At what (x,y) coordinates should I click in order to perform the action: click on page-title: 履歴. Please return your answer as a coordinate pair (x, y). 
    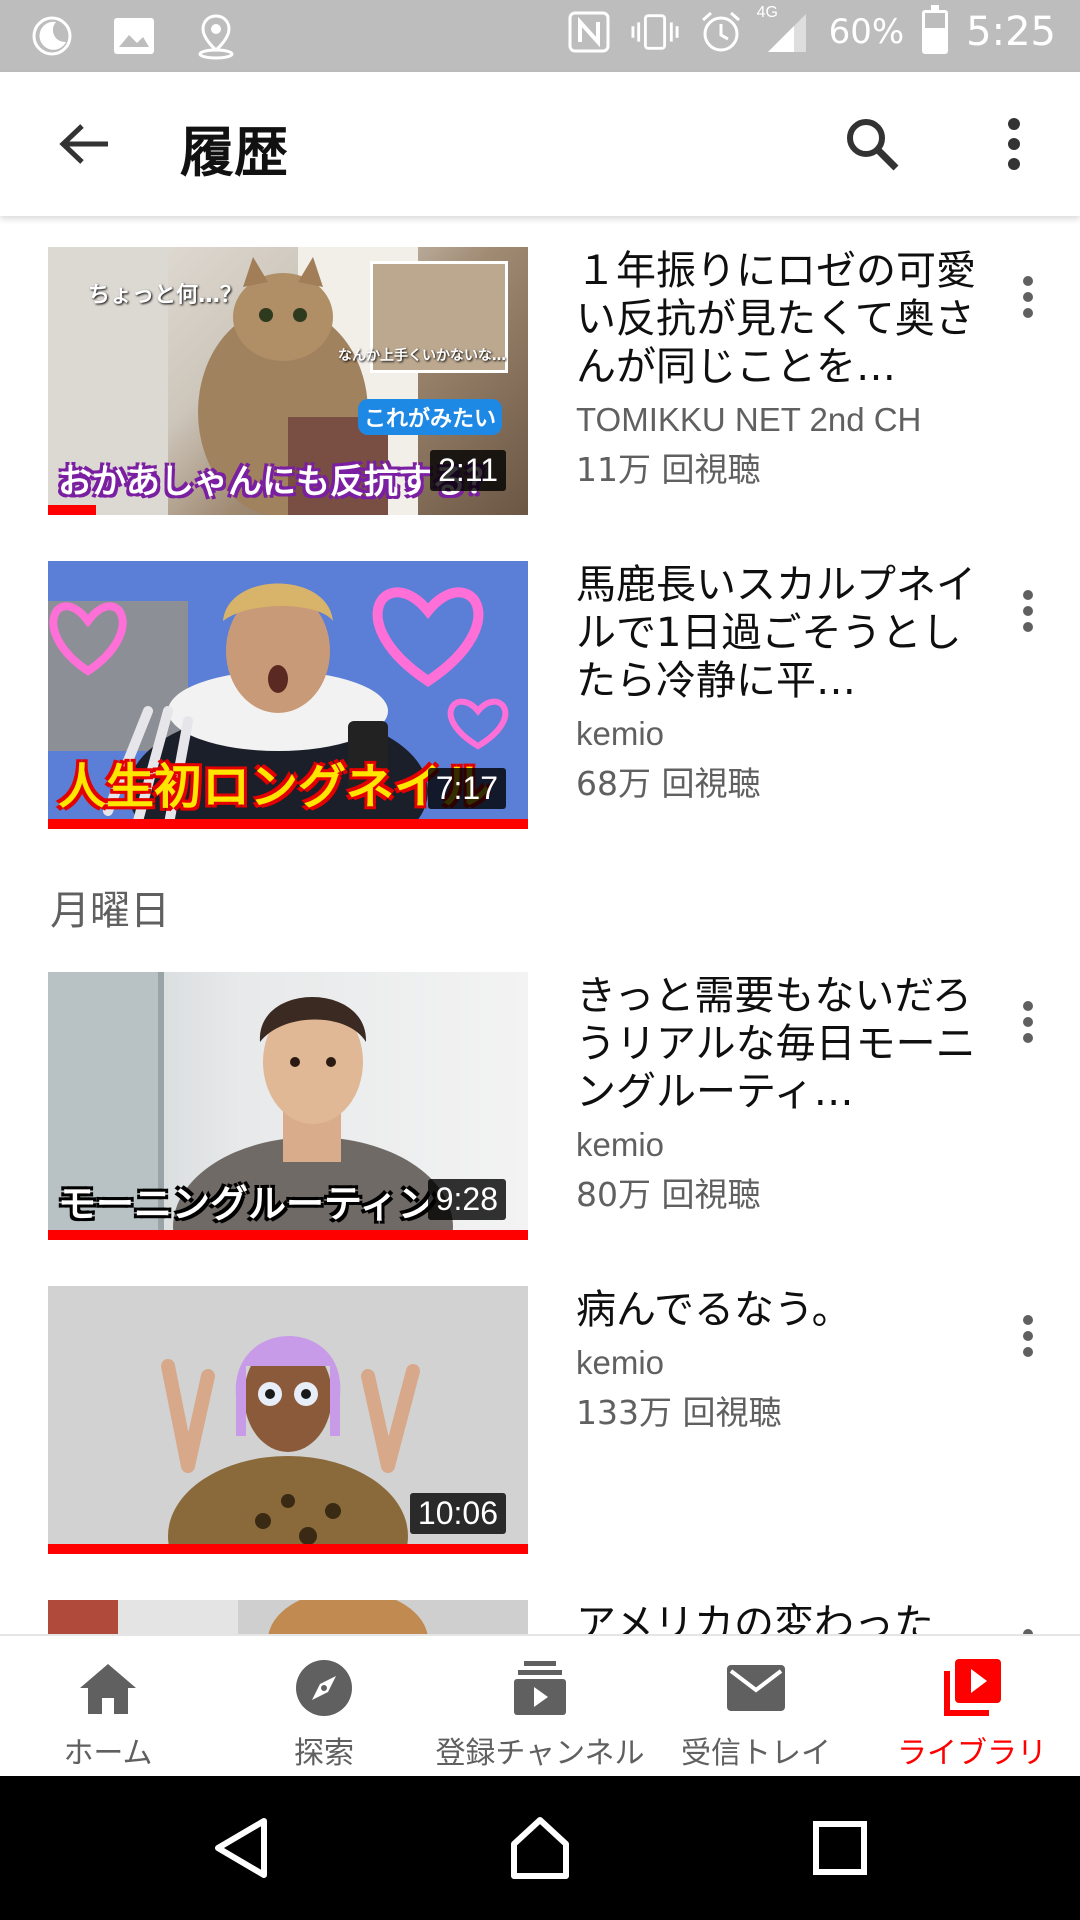
    Looking at the image, I should click on (234, 152).